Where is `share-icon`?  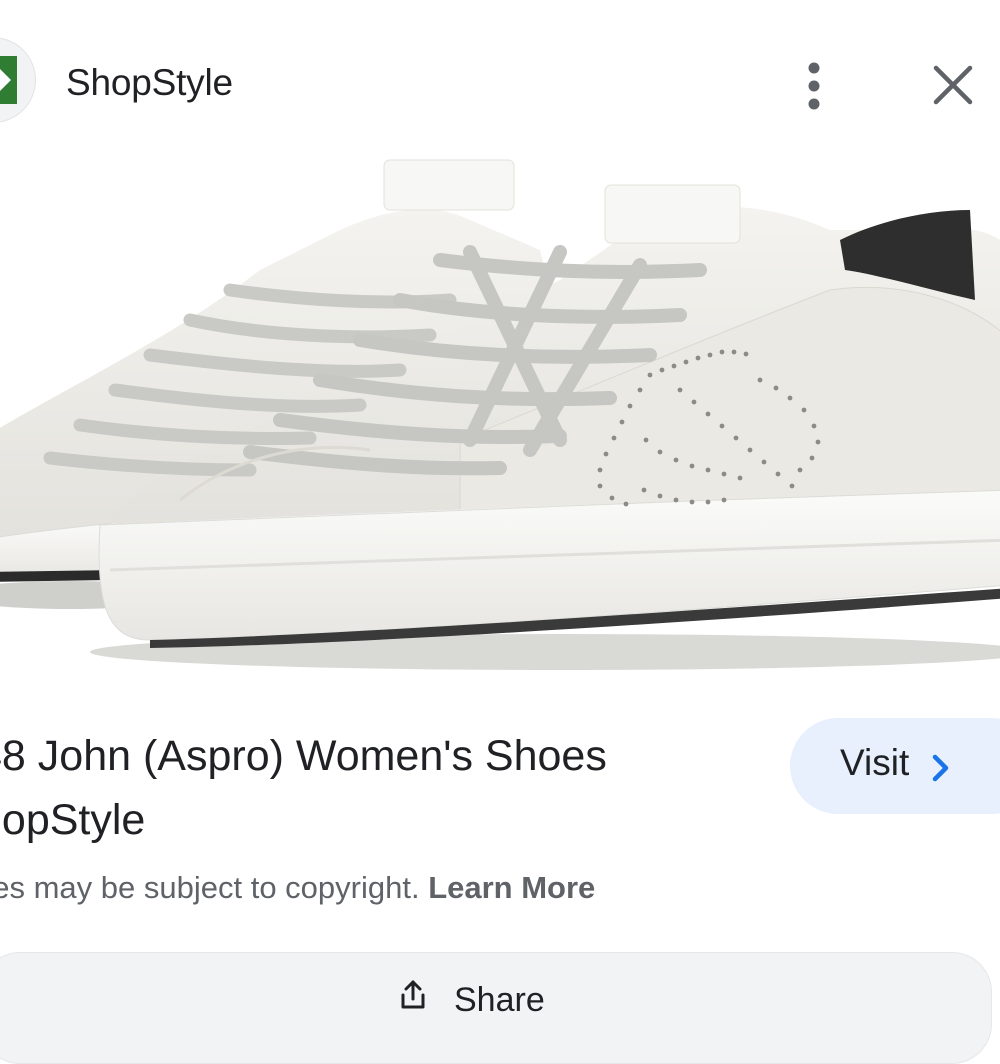 share-icon is located at coordinates (413, 994).